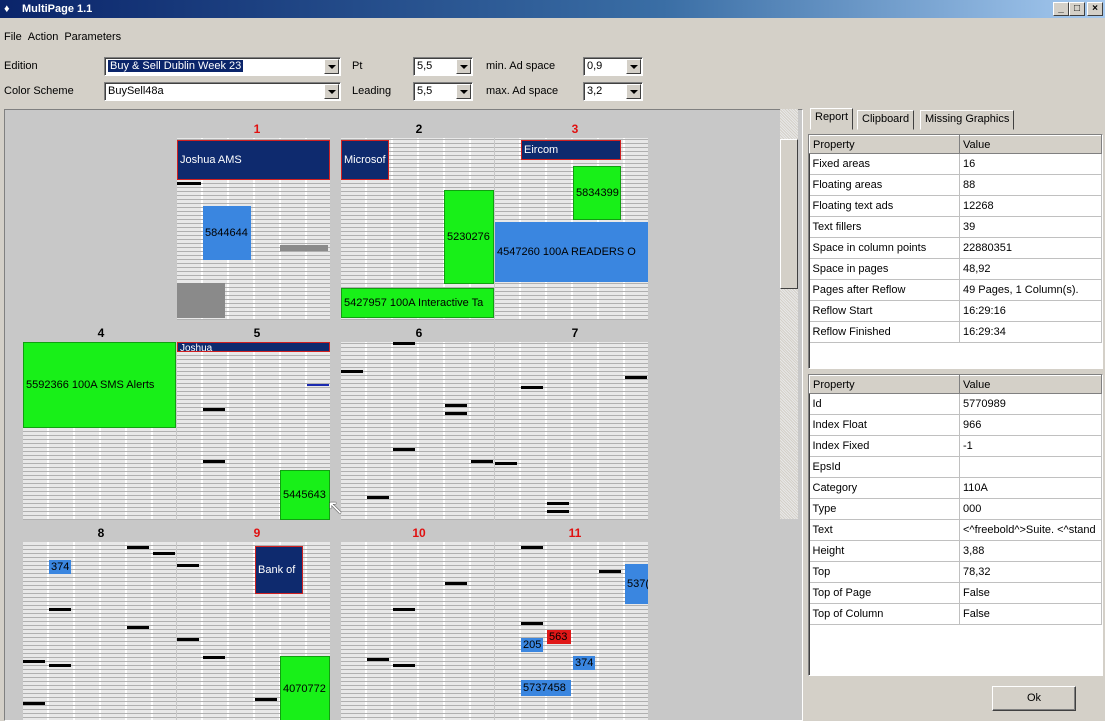  Describe the element at coordinates (1030, 614) in the screenshot. I see `value-cell: False` at that location.